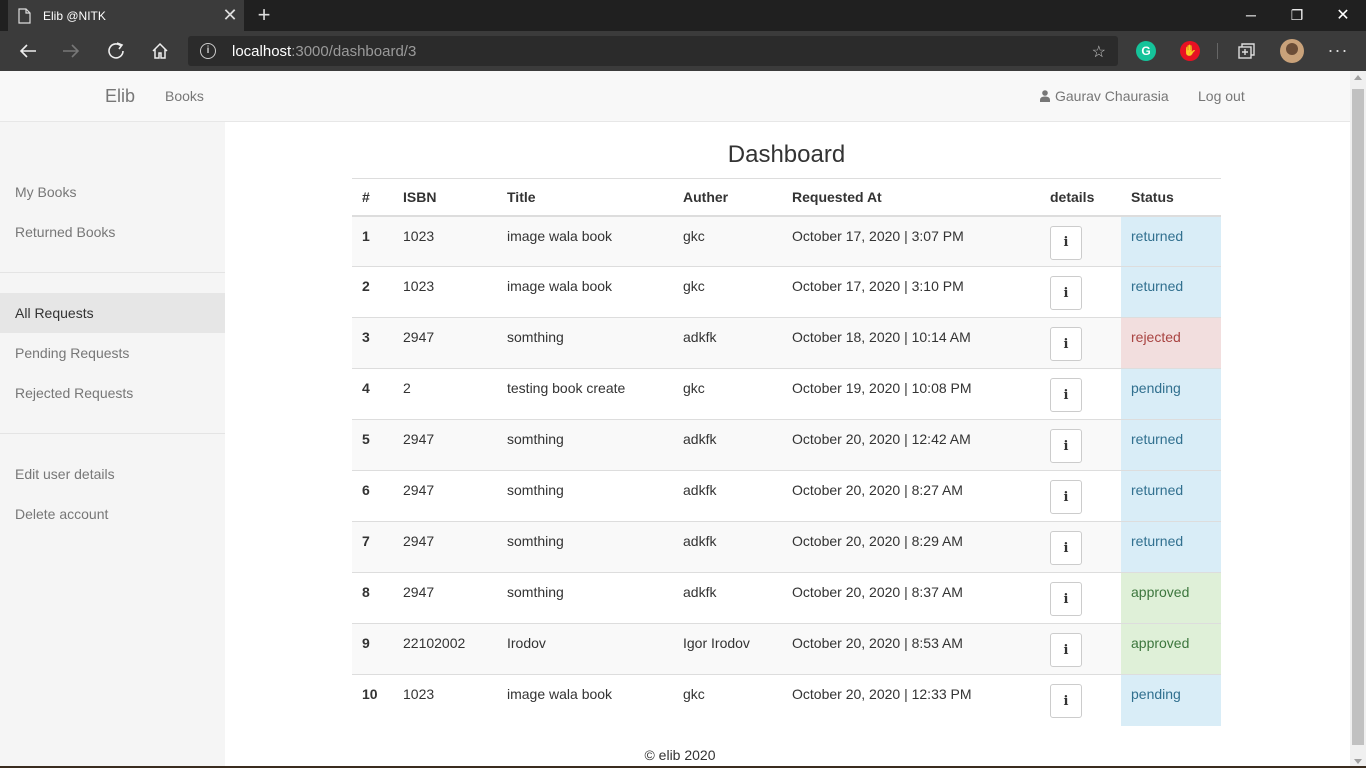 This screenshot has height=768, width=1366. Describe the element at coordinates (1171, 598) in the screenshot. I see `status-cell: approved` at that location.